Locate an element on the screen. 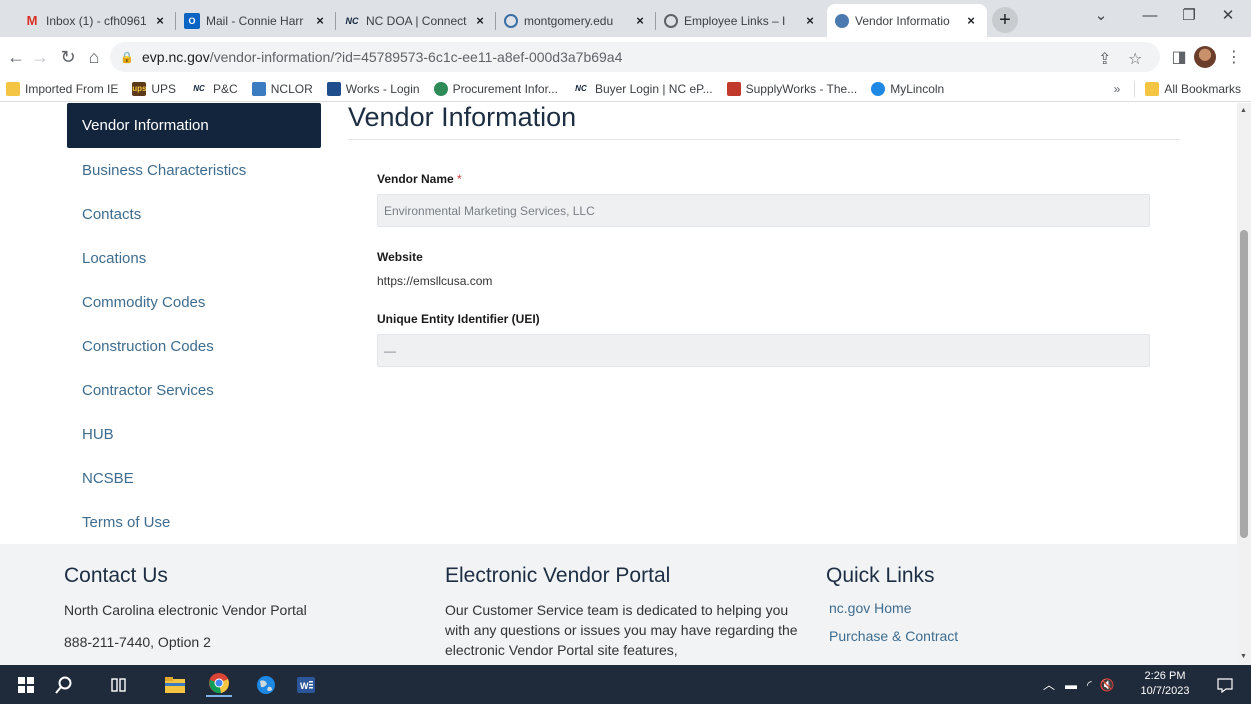 The image size is (1251, 704). bookmark-works-login: Works - Login is located at coordinates (373, 88).